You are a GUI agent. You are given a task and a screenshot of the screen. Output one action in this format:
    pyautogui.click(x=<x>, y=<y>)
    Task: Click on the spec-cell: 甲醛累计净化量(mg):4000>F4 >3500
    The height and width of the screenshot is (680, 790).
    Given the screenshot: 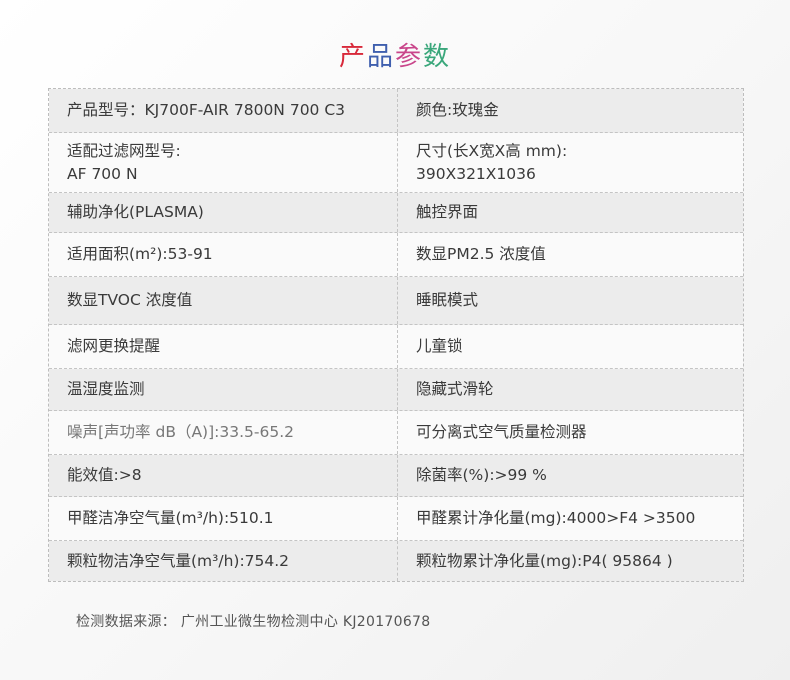 What is the action you would take?
    pyautogui.click(x=570, y=518)
    